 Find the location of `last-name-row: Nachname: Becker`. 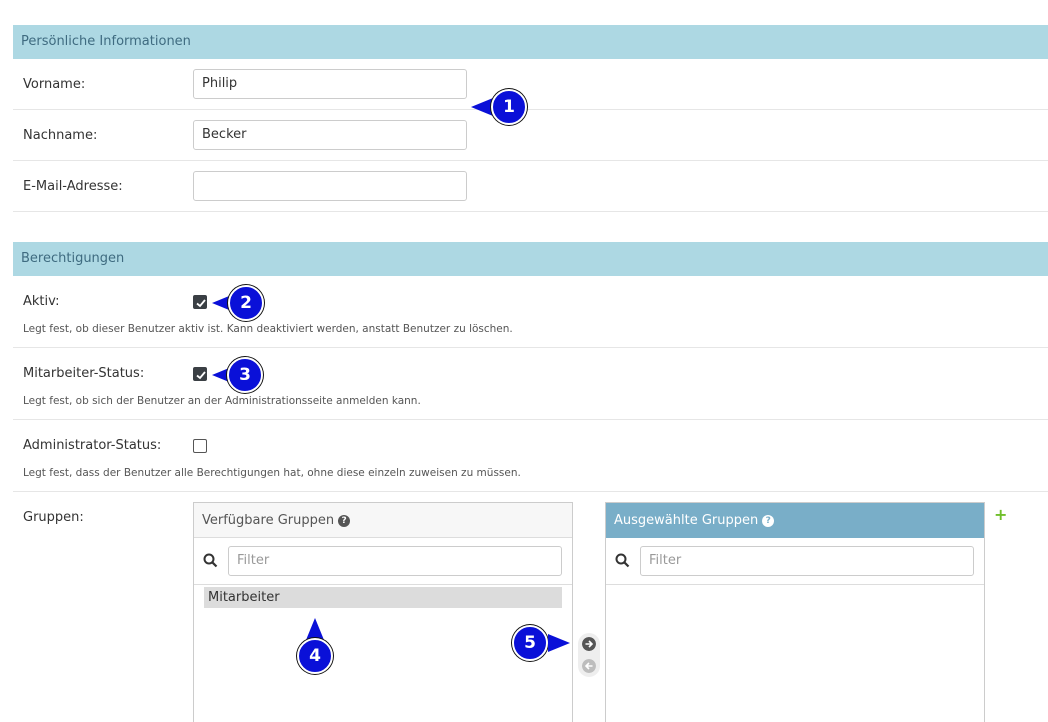

last-name-row: Nachname: Becker is located at coordinates (530, 135).